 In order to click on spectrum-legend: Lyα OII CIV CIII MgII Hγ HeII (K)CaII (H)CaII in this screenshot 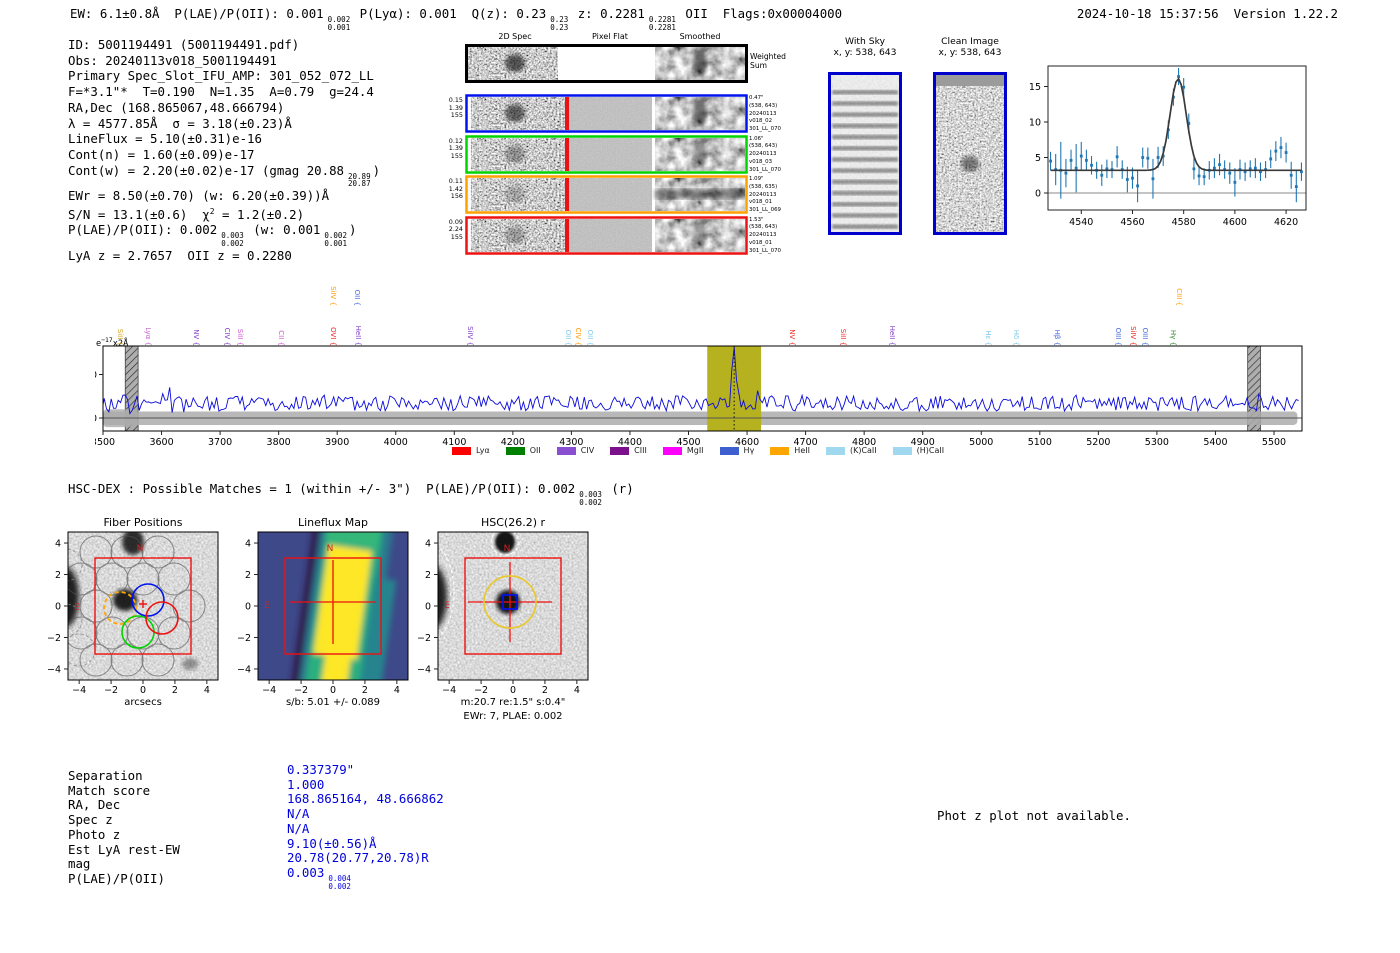, I will do `click(698, 450)`.